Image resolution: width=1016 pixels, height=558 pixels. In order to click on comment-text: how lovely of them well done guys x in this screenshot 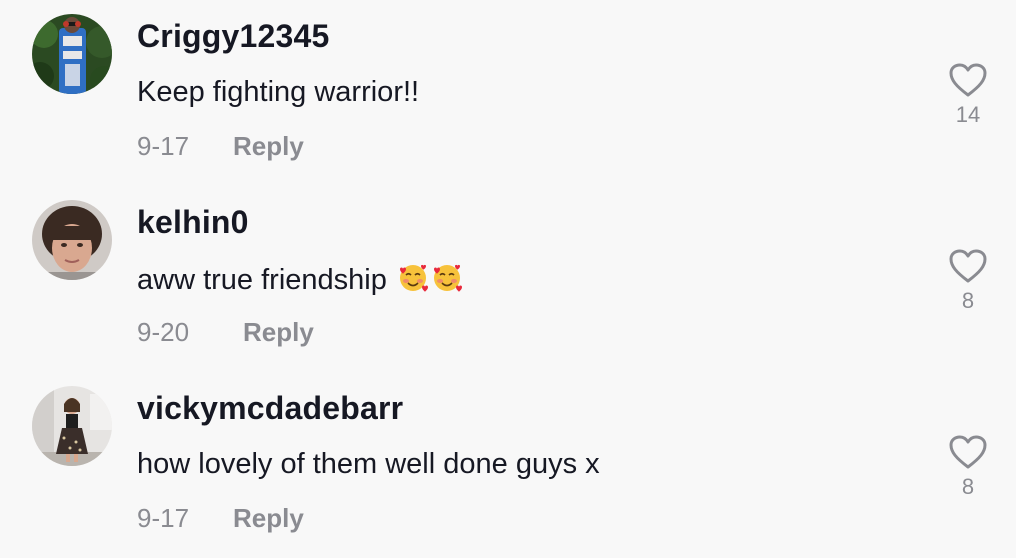, I will do `click(368, 464)`.